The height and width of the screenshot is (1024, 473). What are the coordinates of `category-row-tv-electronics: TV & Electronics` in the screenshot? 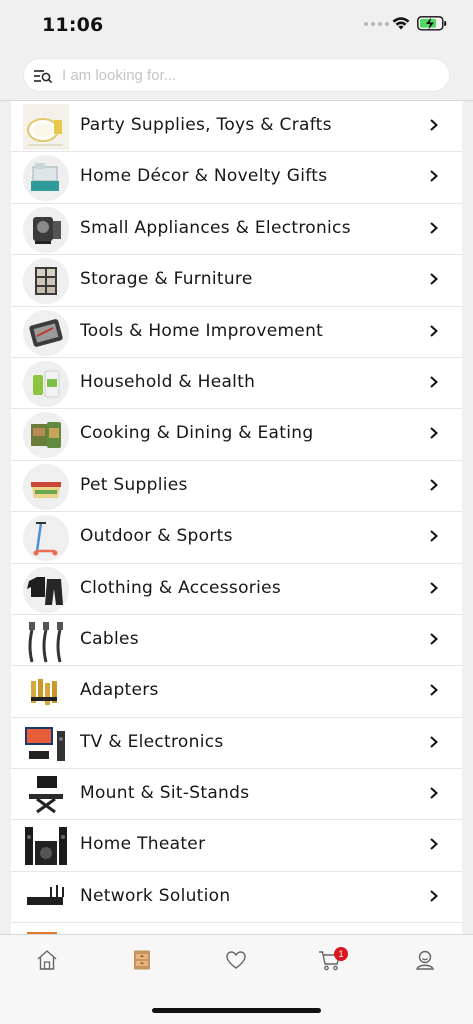 It's located at (236, 743).